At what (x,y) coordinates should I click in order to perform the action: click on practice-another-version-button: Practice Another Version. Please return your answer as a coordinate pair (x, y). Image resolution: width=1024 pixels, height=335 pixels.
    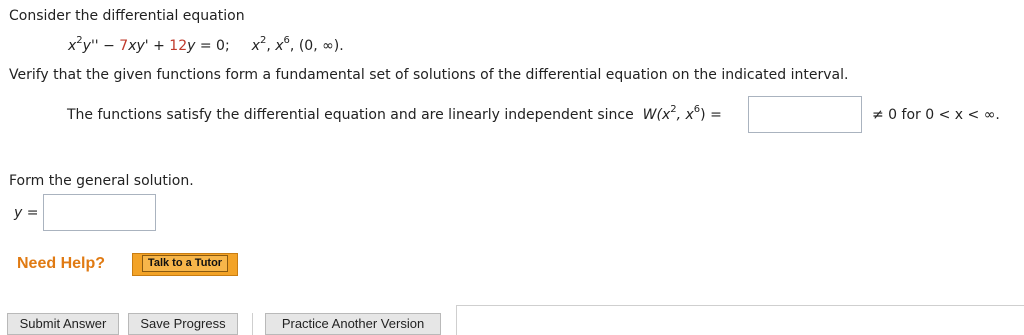
    Looking at the image, I should click on (353, 324).